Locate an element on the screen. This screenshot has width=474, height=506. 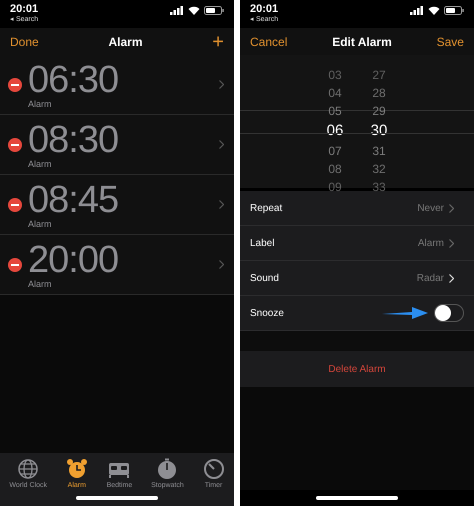
done-button: Done is located at coordinates (24, 41).